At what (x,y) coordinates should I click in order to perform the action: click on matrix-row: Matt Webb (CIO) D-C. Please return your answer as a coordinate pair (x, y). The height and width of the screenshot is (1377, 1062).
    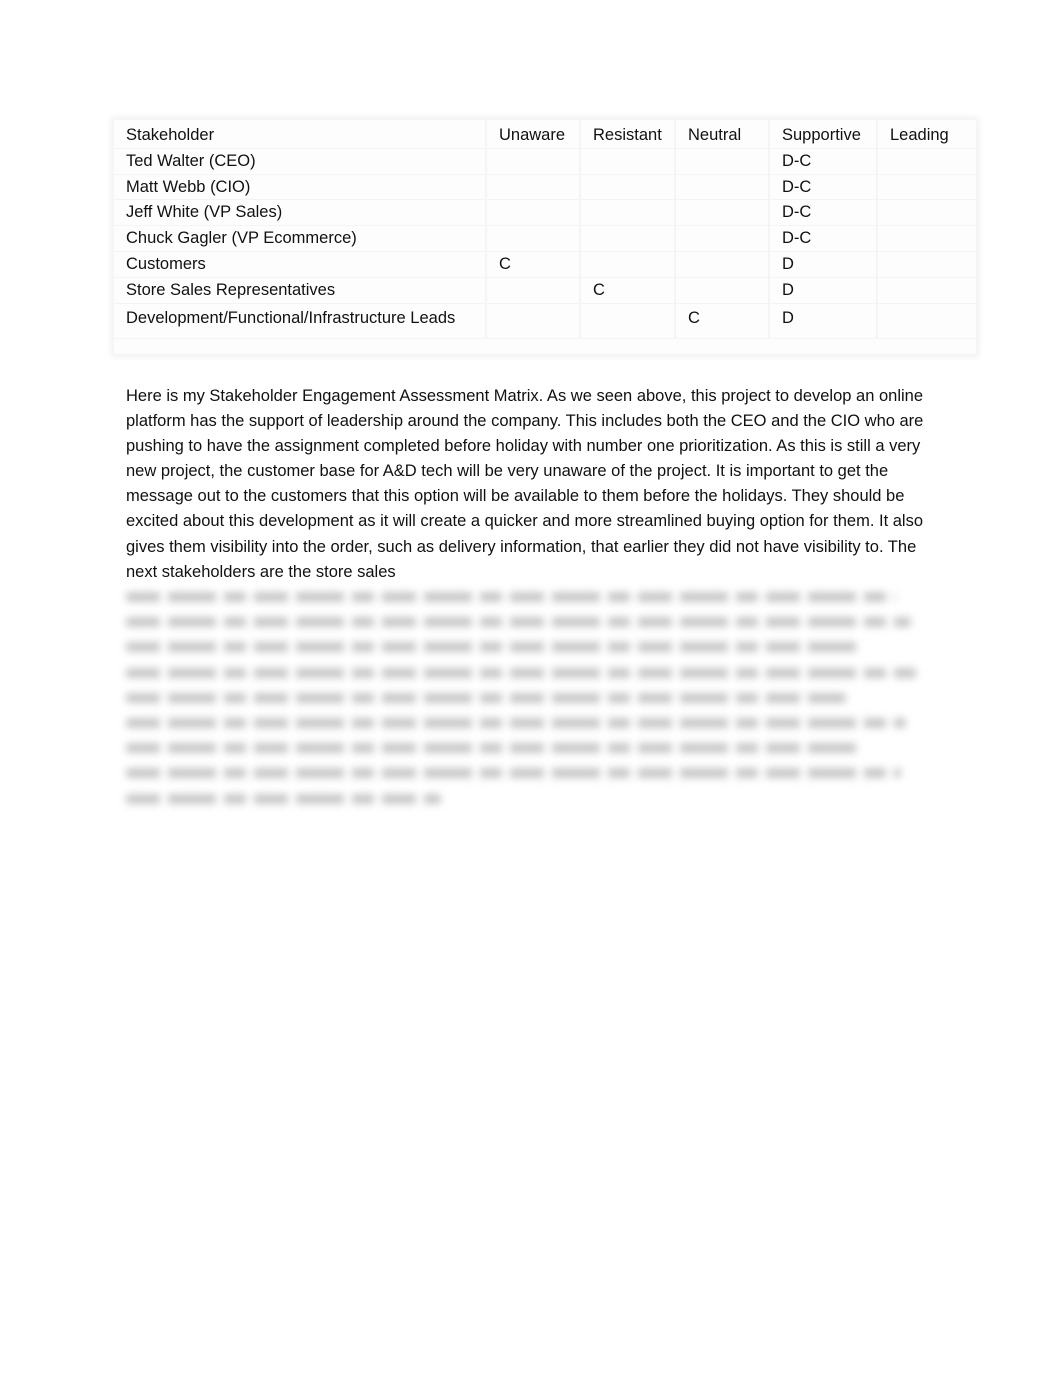
    Looking at the image, I should click on (545, 187).